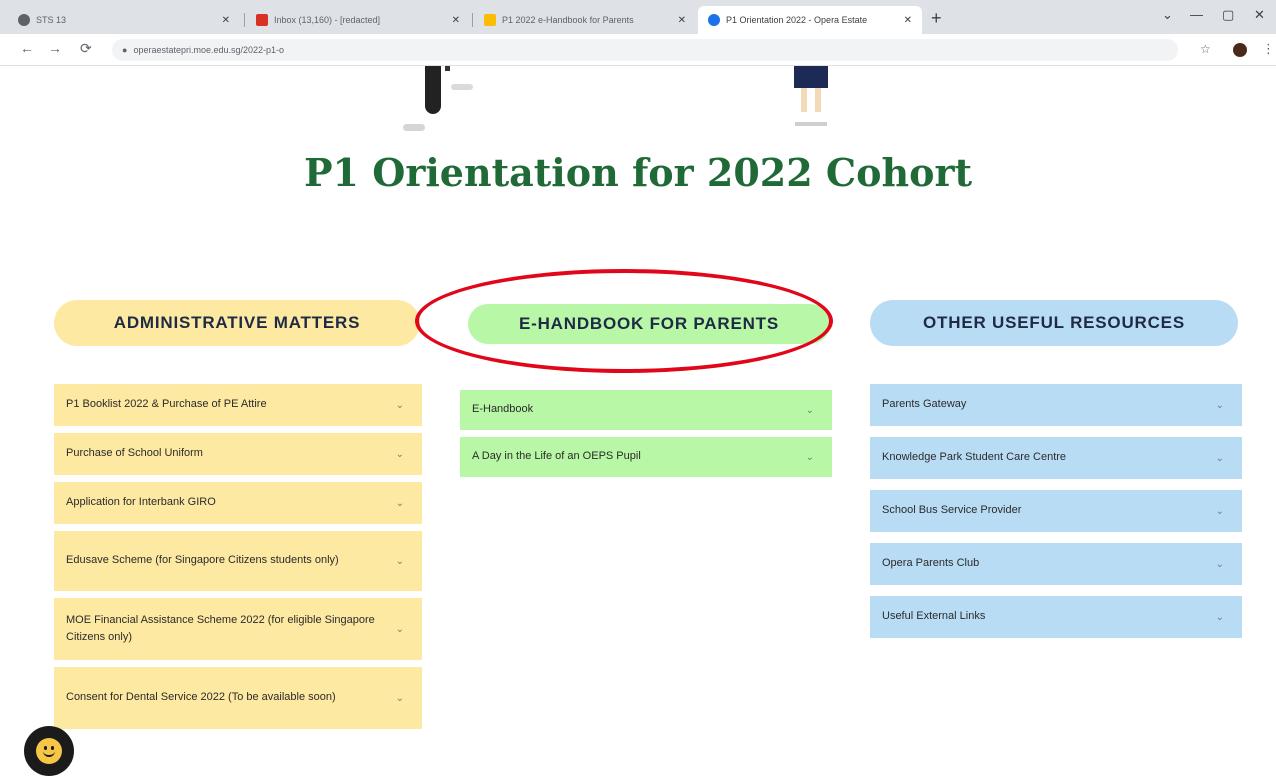 The image size is (1276, 776). Describe the element at coordinates (503, 409) in the screenshot. I see `accordion-item-label: E-Handbook` at that location.